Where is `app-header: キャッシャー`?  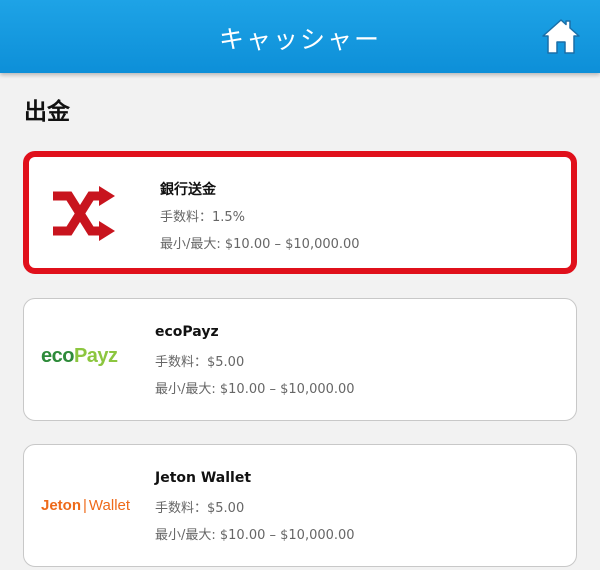
app-header: キャッシャー is located at coordinates (300, 36).